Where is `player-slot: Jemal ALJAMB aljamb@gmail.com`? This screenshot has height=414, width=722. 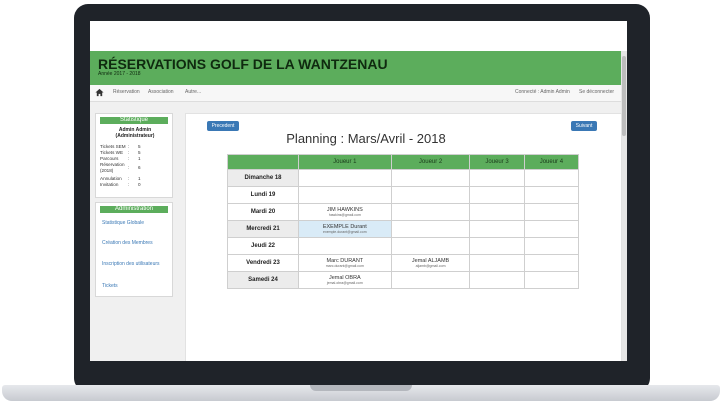 player-slot: Jemal ALJAMB aljamb@gmail.com is located at coordinates (430, 263).